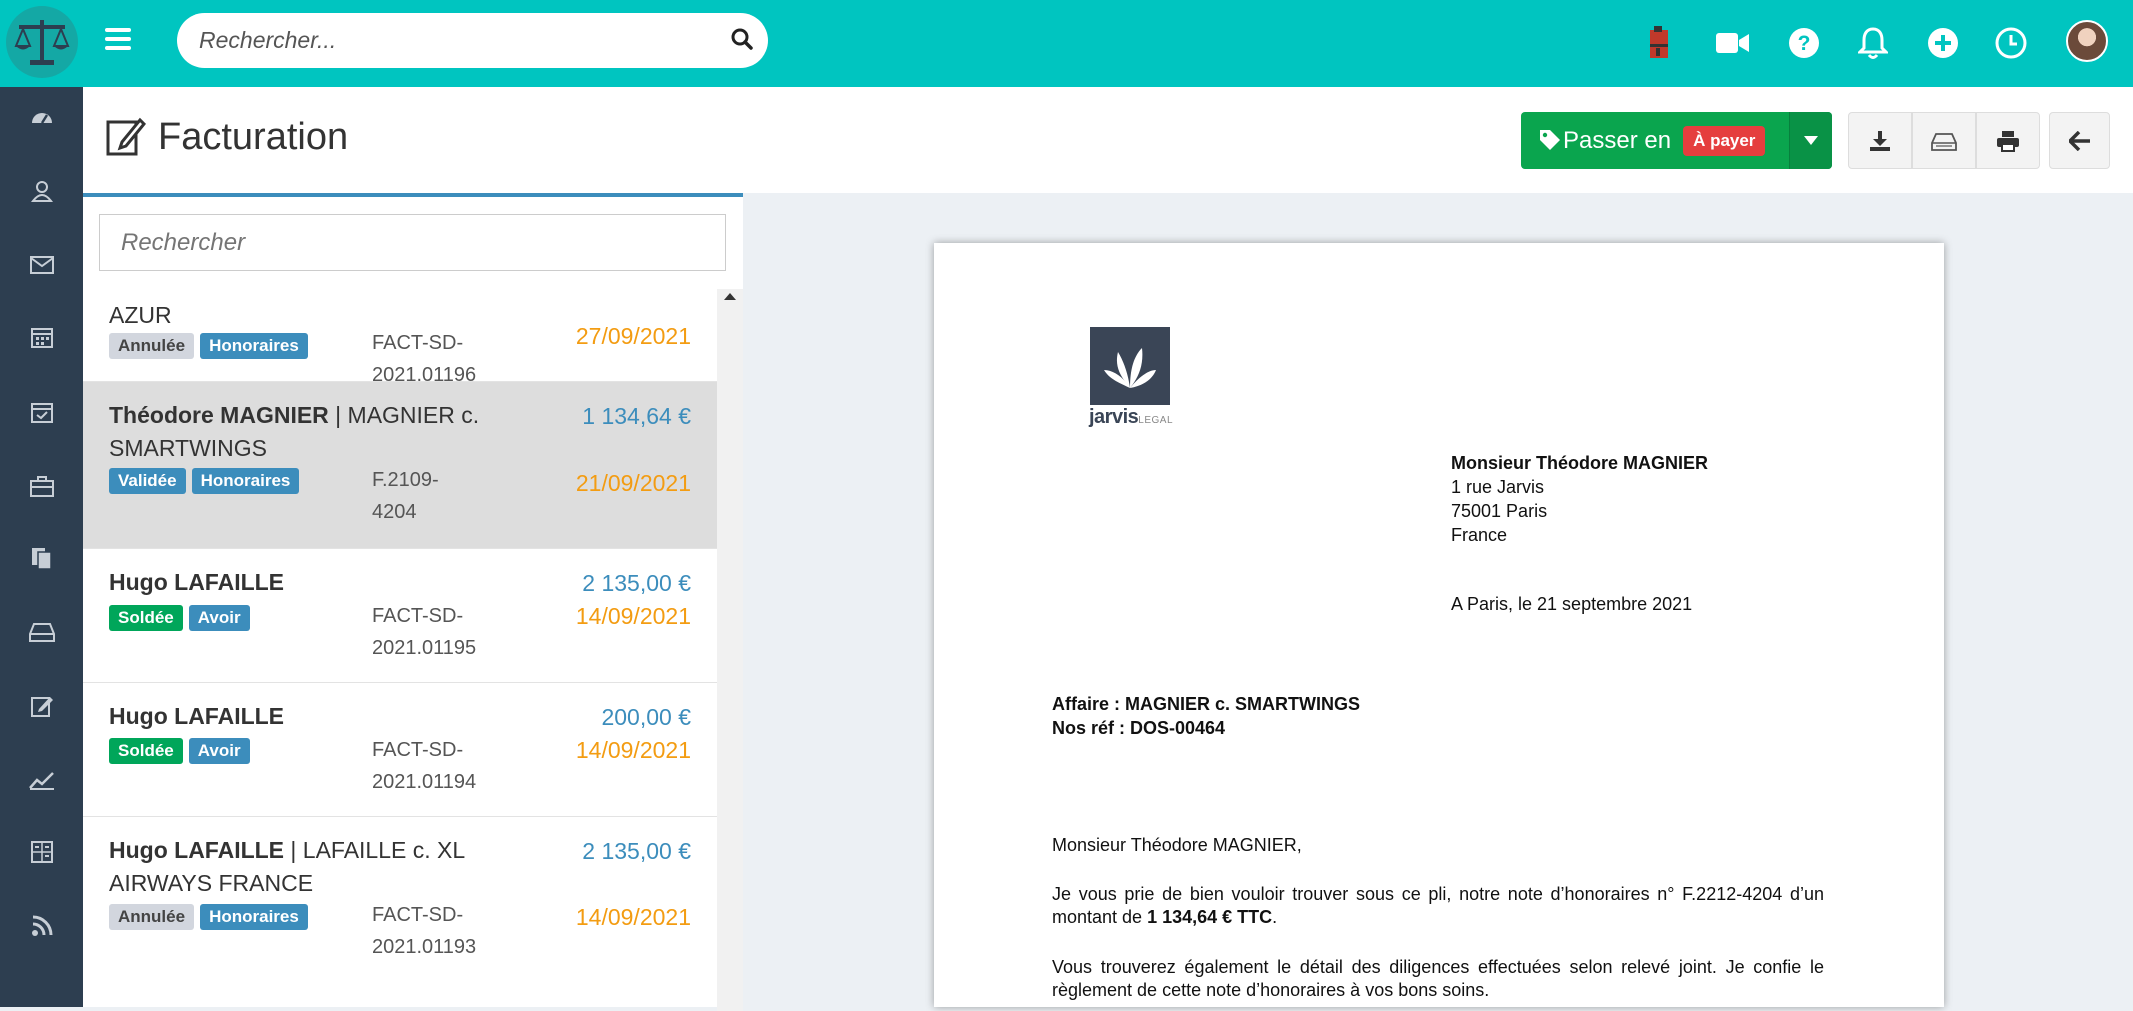 The height and width of the screenshot is (1011, 2133). I want to click on download-button, so click(1880, 140).